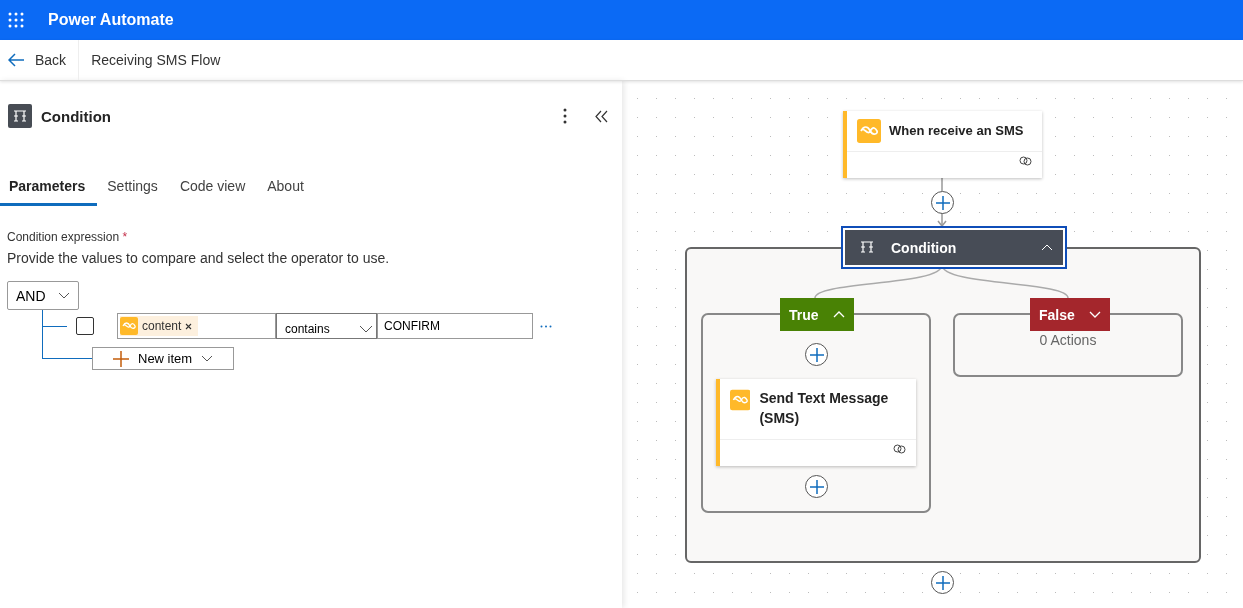 The width and height of the screenshot is (1243, 608). What do you see at coordinates (40, 60) in the screenshot?
I see `back-button: Back` at bounding box center [40, 60].